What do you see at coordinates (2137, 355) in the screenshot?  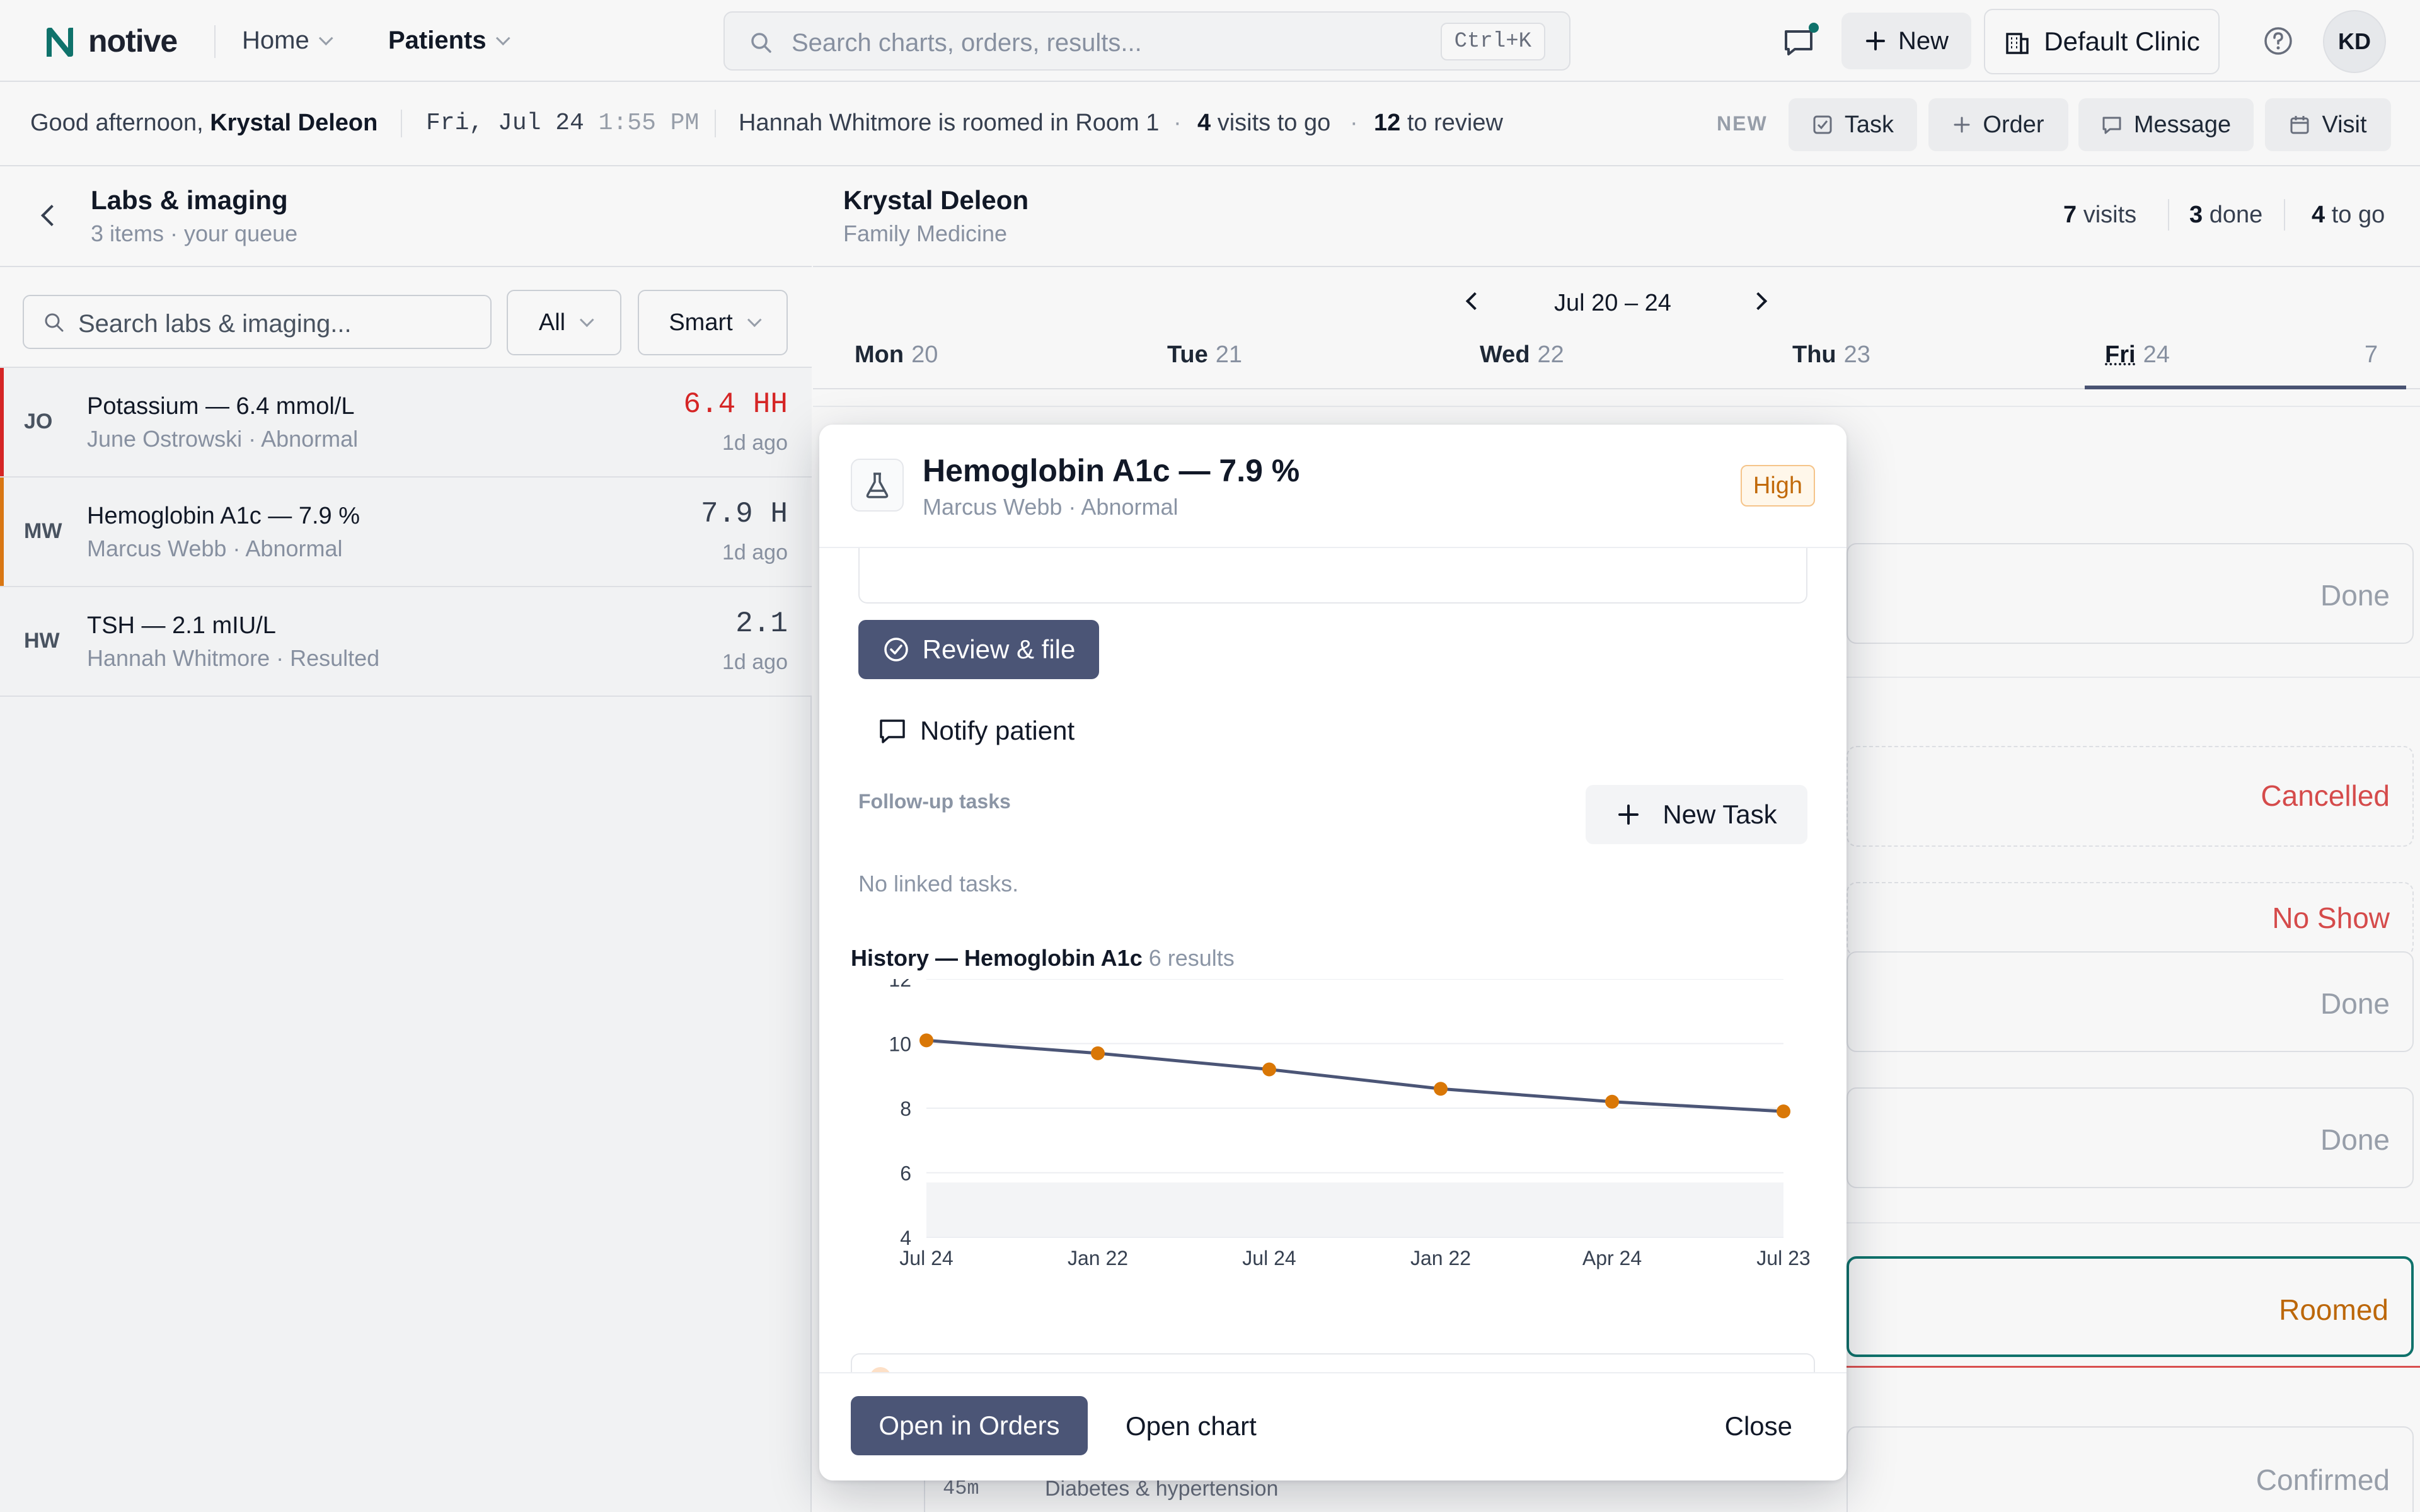 I see `day-tab-fri: Fri 24` at bounding box center [2137, 355].